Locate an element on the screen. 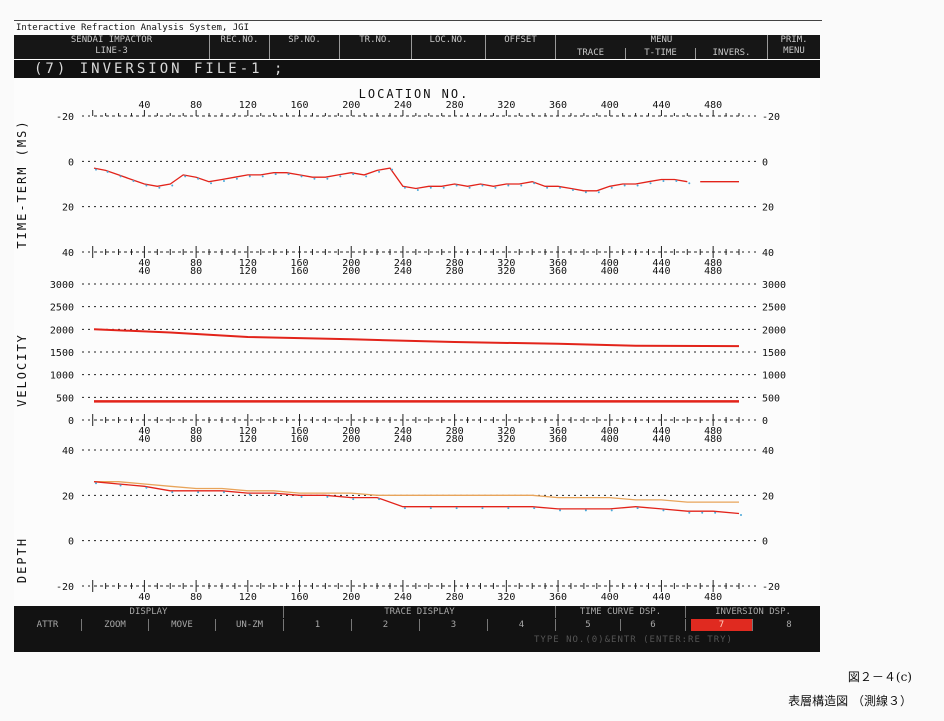 The width and height of the screenshot is (944, 721). trace-3-button: 3 is located at coordinates (454, 625).